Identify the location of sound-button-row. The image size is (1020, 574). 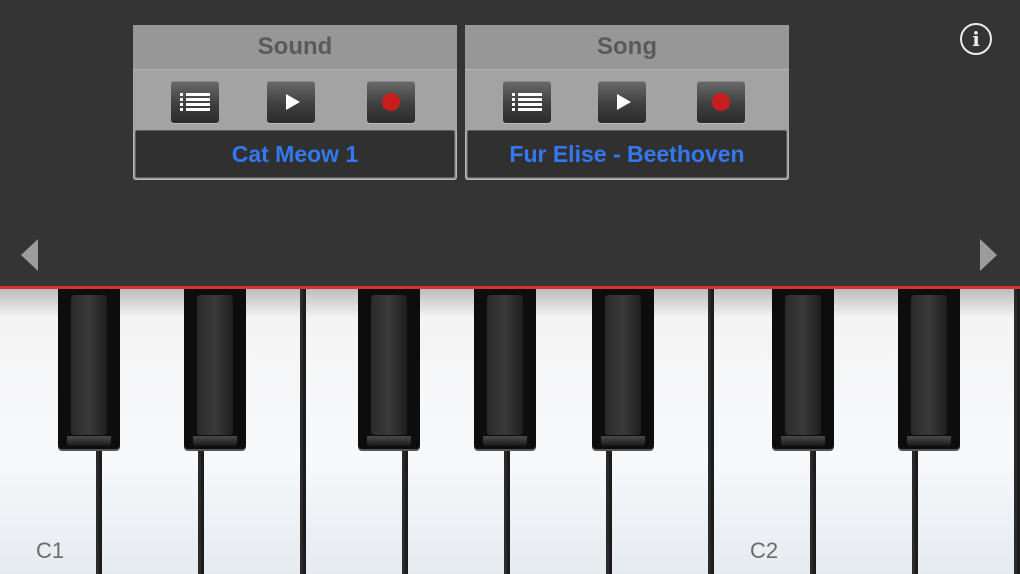
(295, 101).